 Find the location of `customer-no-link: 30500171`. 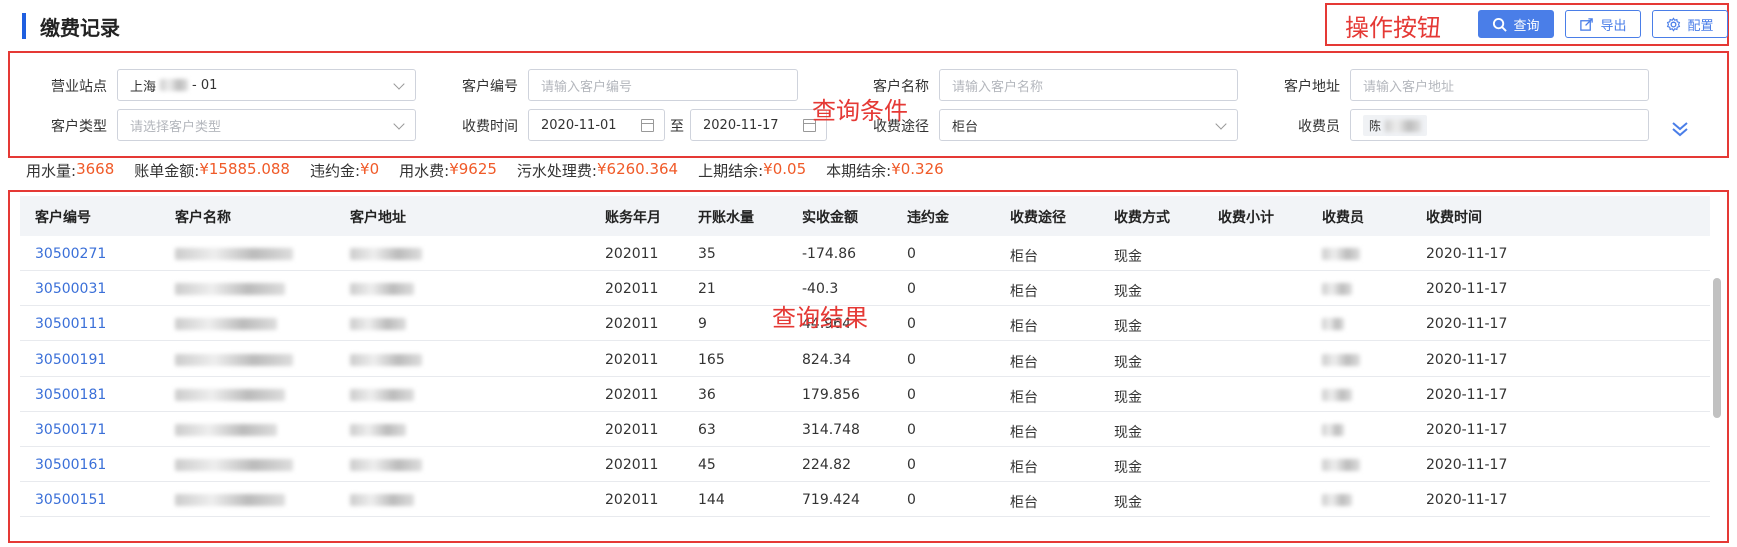

customer-no-link: 30500171 is located at coordinates (70, 430).